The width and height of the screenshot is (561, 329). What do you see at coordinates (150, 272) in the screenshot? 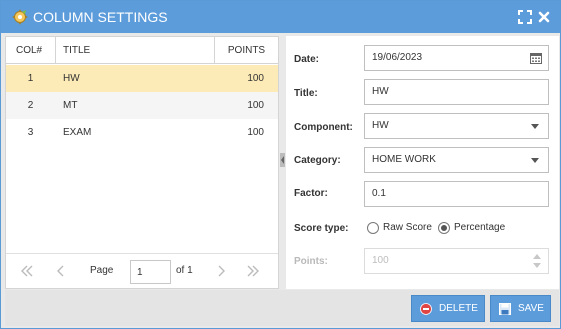
I see `page-number-input` at bounding box center [150, 272].